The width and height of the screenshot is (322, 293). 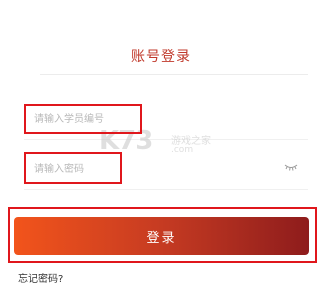 I want to click on login-button: 登录, so click(x=161, y=236).